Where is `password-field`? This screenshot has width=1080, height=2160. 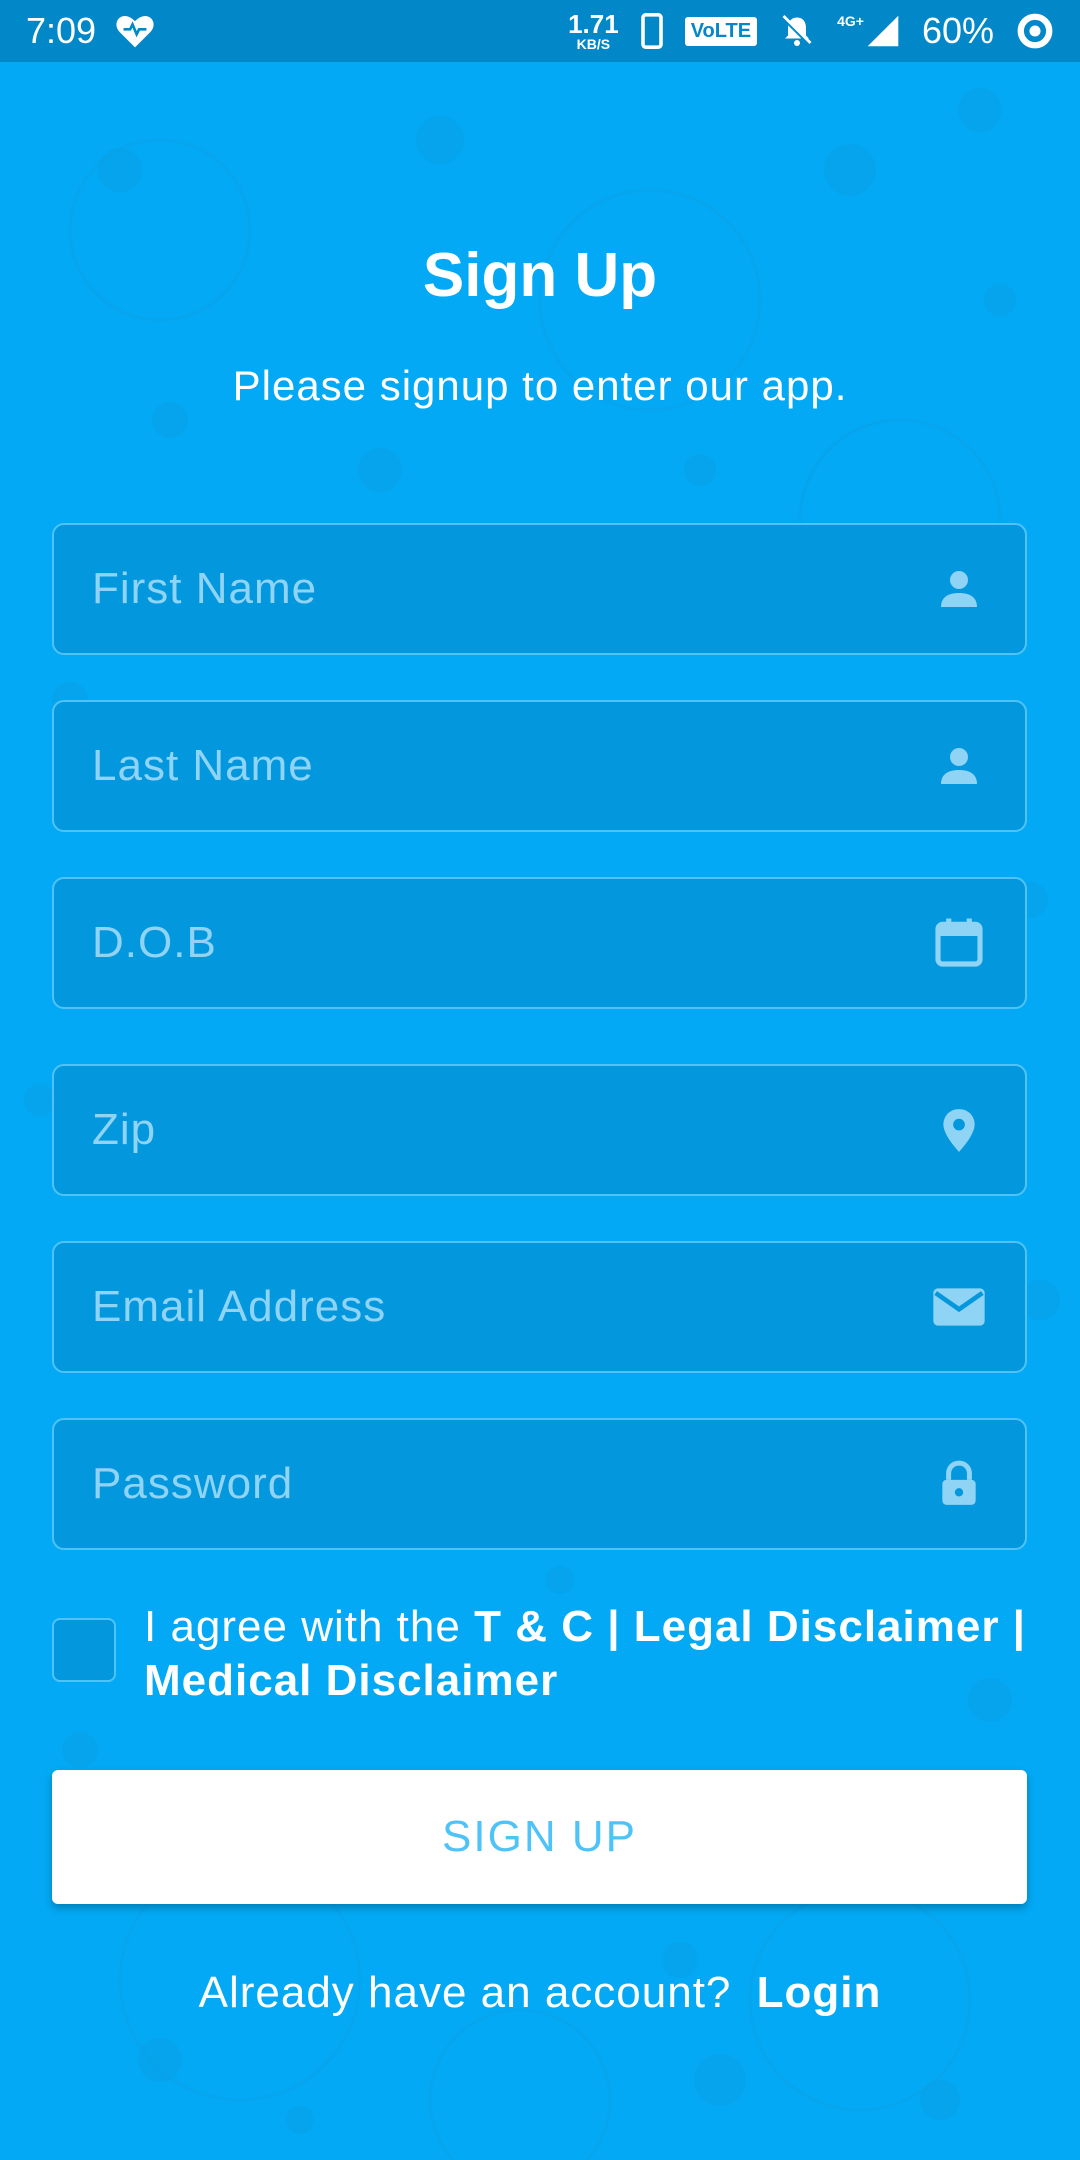 password-field is located at coordinates (539, 1484).